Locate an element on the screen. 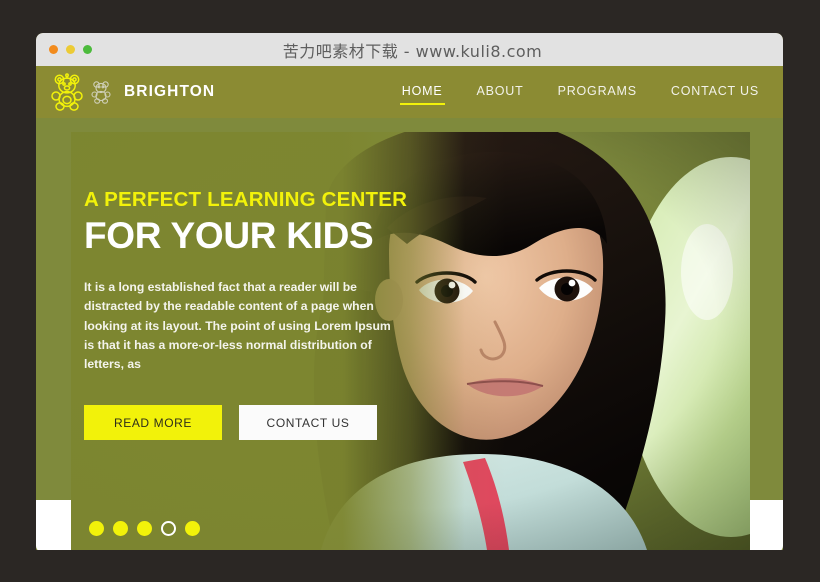  minimize-window-button is located at coordinates (70, 49).